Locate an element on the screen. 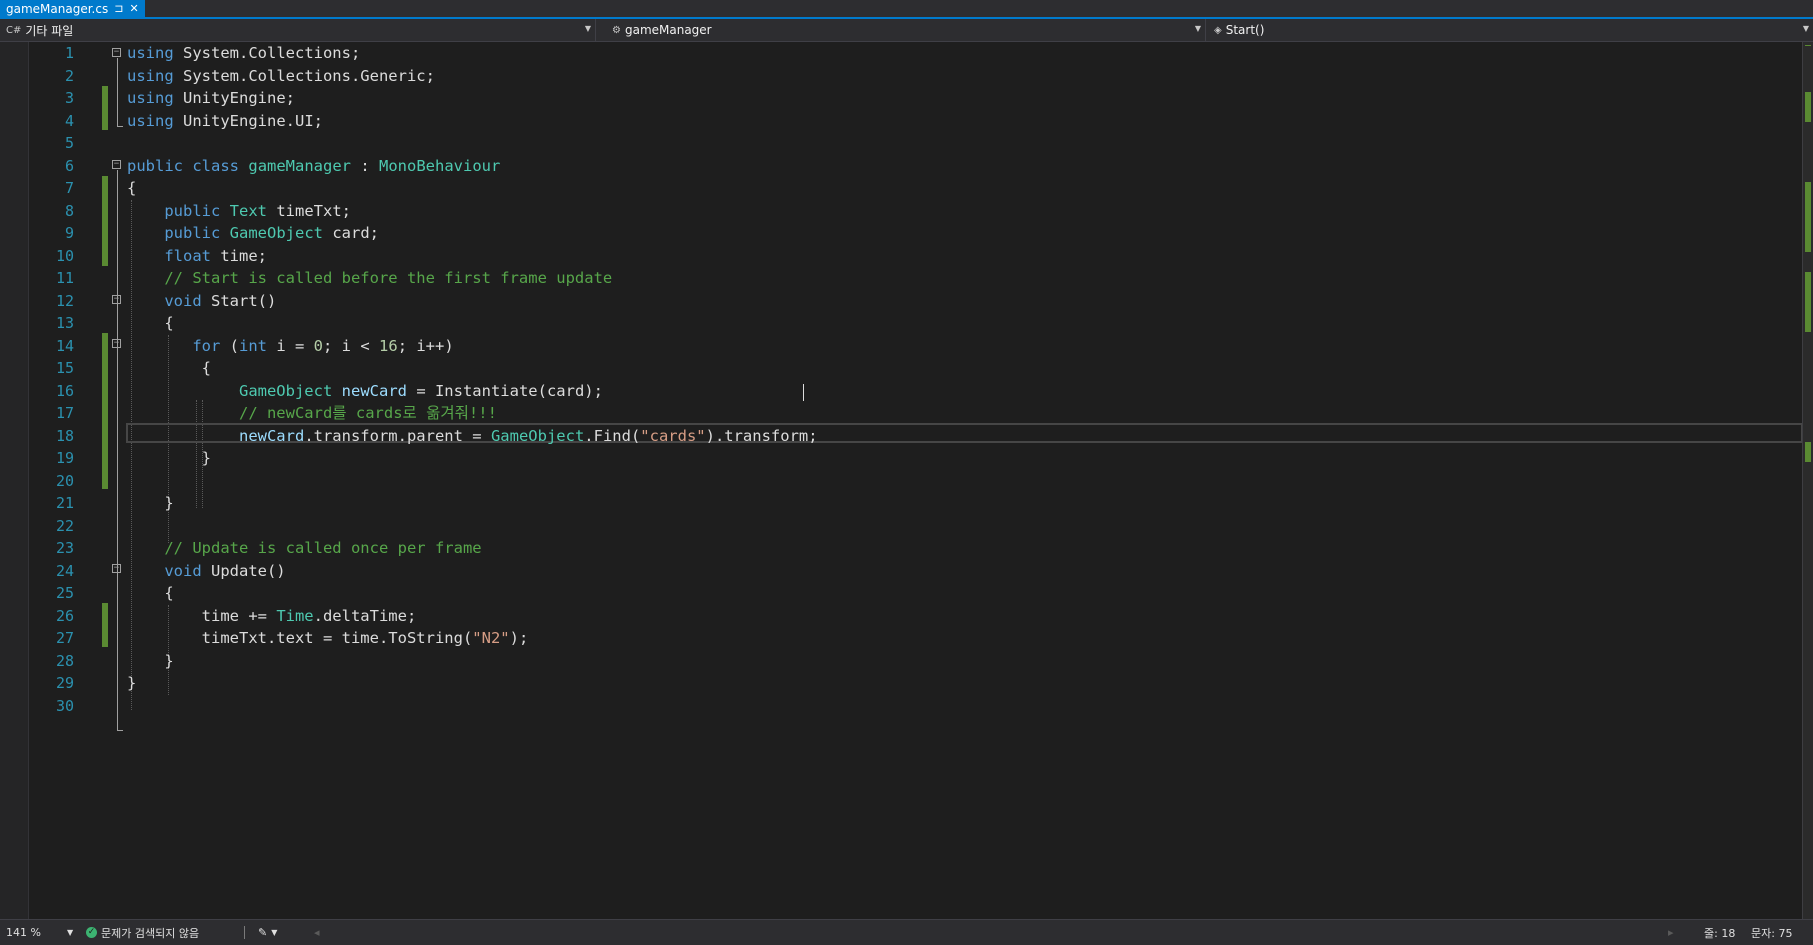  code-line-3: using UnityEngine; is located at coordinates (211, 98).